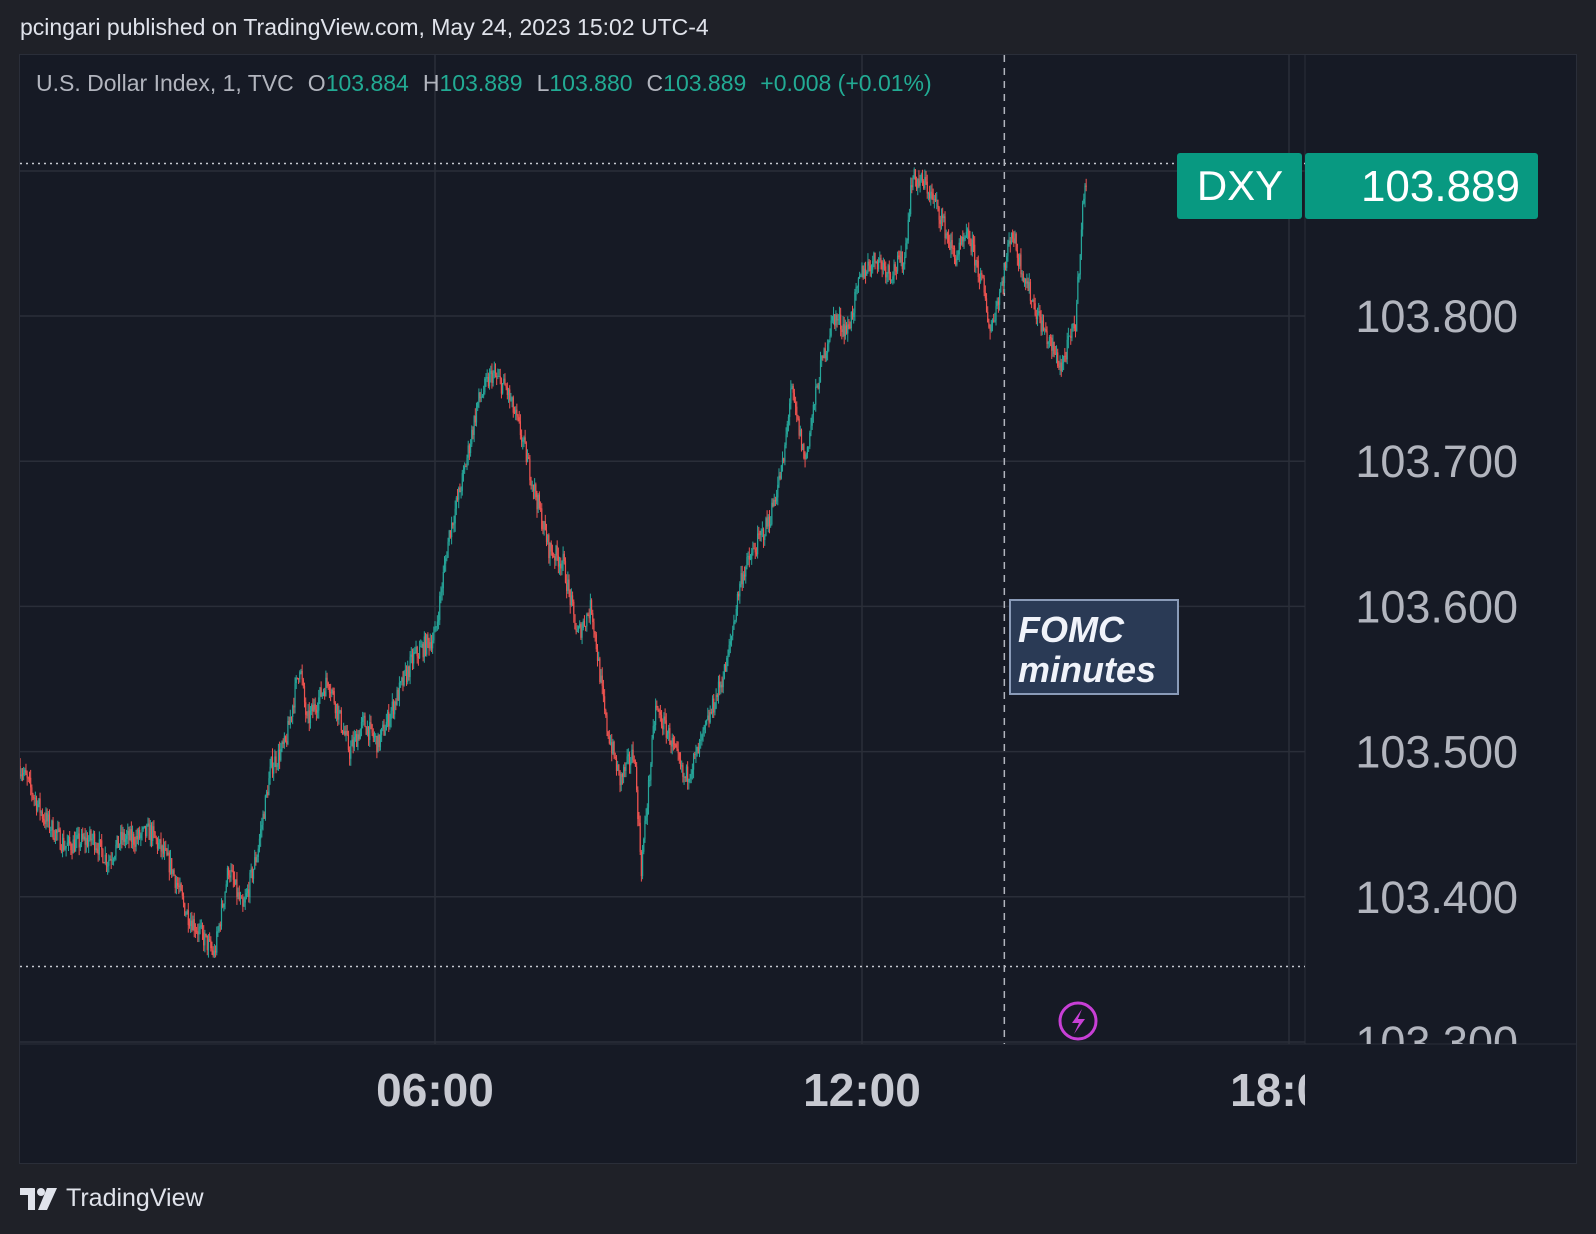  I want to click on x-tick-label: 12:00, so click(862, 1090).